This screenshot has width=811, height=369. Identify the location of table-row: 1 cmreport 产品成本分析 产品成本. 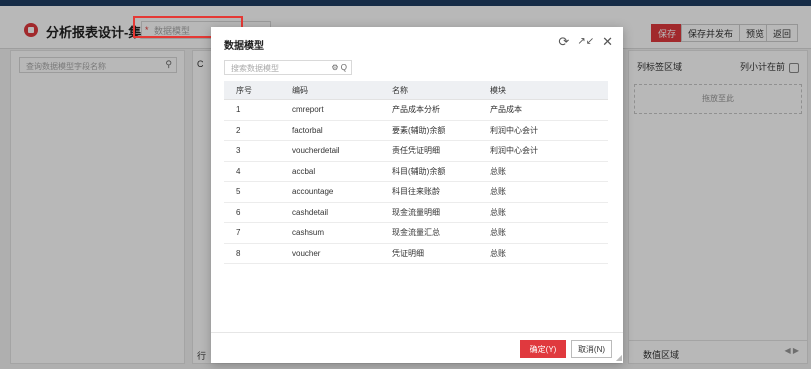
(416, 110).